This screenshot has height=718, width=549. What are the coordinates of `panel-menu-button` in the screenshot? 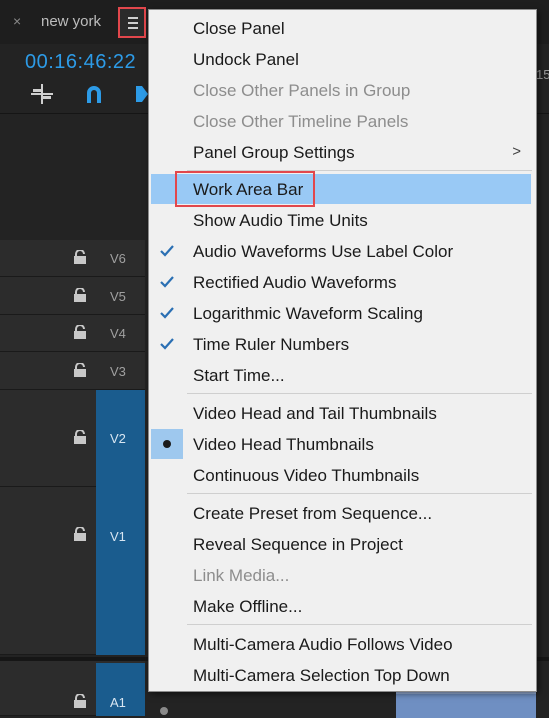 It's located at (132, 22).